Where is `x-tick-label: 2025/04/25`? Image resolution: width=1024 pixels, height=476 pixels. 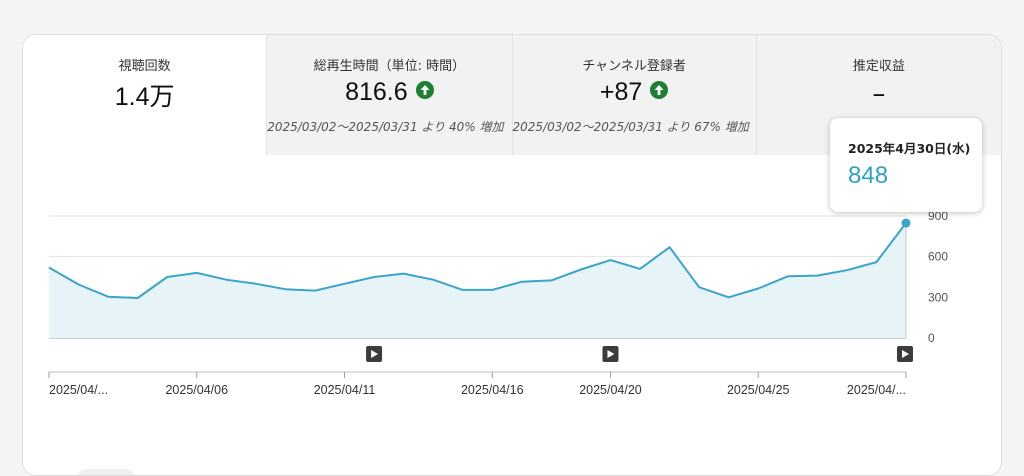 x-tick-label: 2025/04/25 is located at coordinates (758, 390).